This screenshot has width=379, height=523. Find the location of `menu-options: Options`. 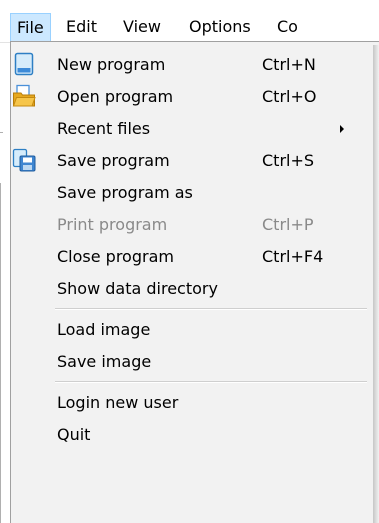

menu-options: Options is located at coordinates (220, 27).